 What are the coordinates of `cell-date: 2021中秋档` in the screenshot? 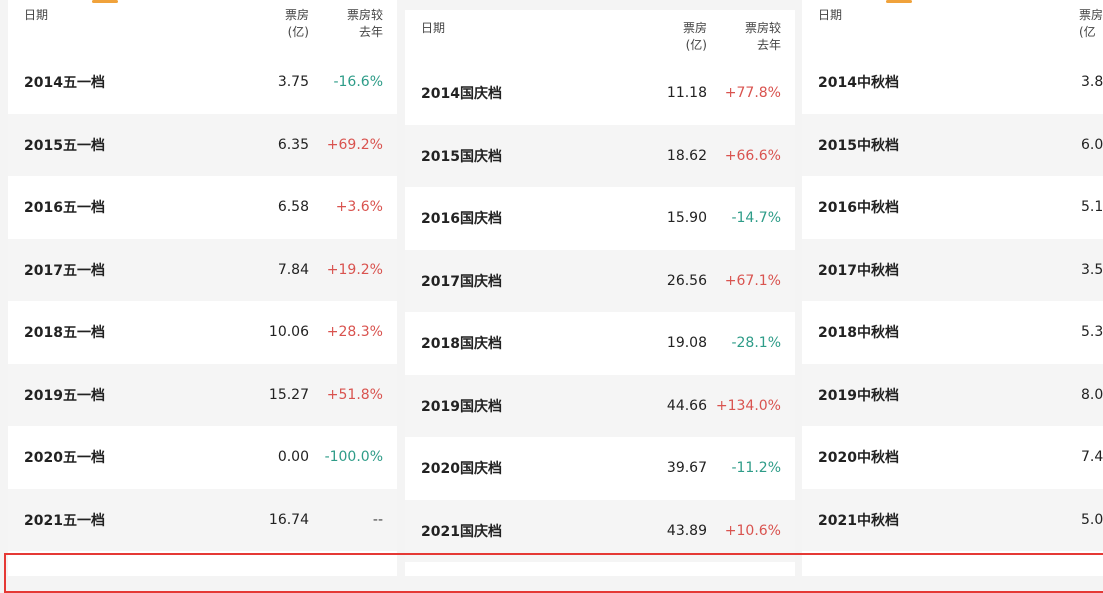 It's located at (858, 520).